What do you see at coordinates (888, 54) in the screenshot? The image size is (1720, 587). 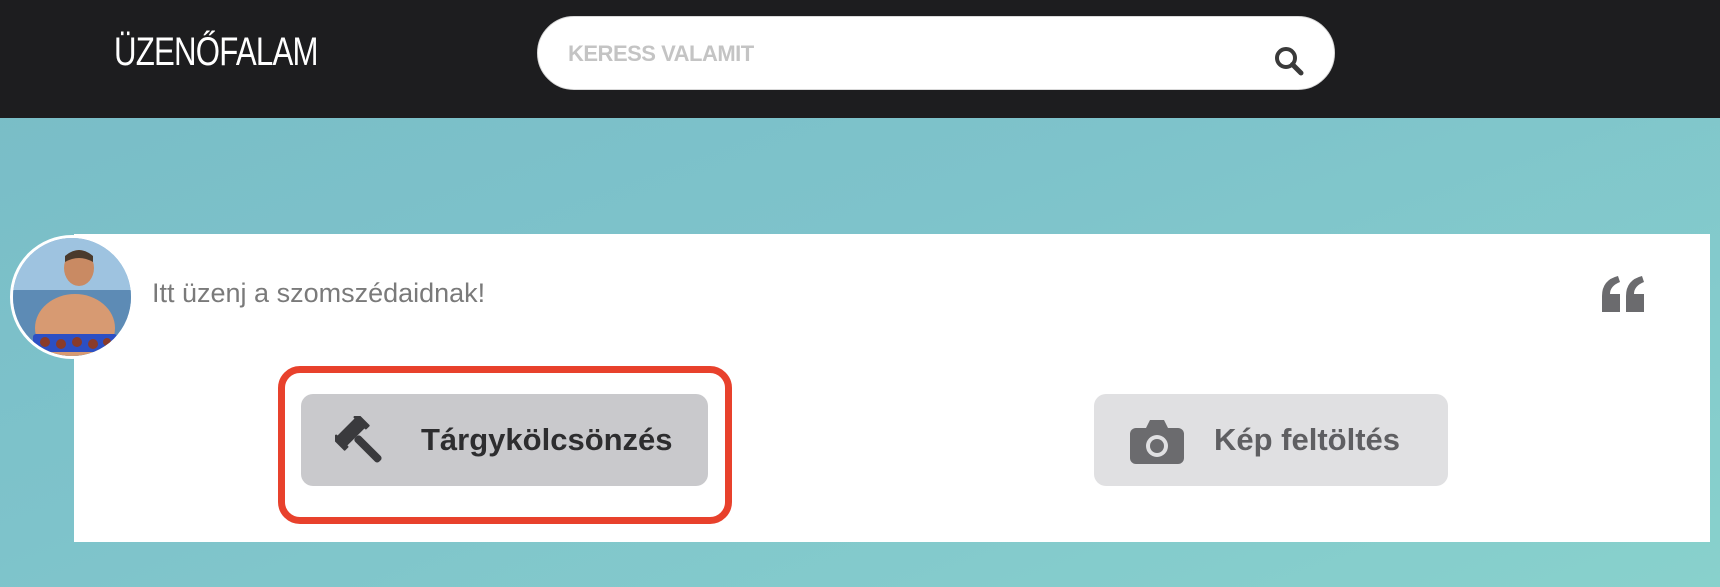 I see `search-input` at bounding box center [888, 54].